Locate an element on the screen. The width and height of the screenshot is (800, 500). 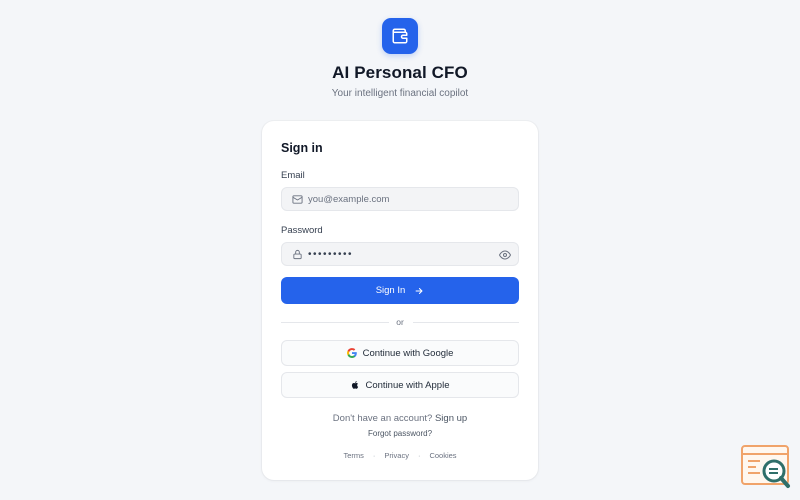
password-label: Password is located at coordinates (302, 230).